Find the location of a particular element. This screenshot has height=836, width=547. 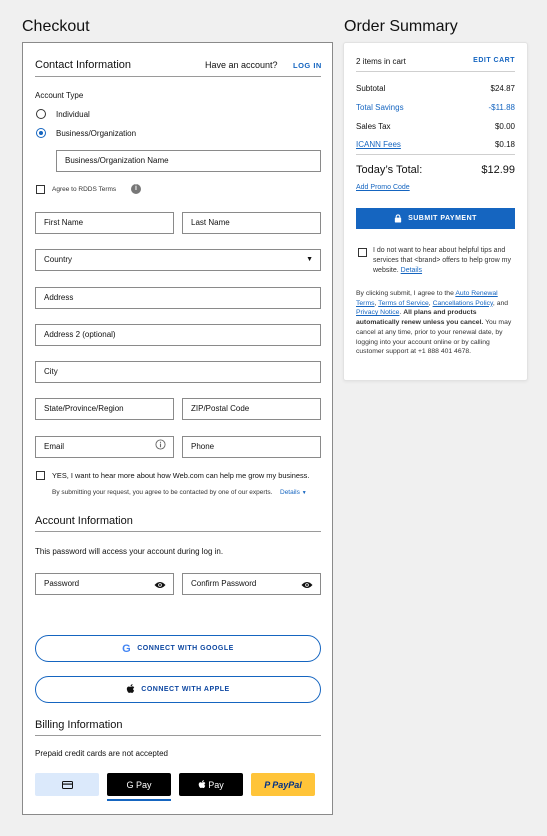

credit-card-icon is located at coordinates (67, 784).